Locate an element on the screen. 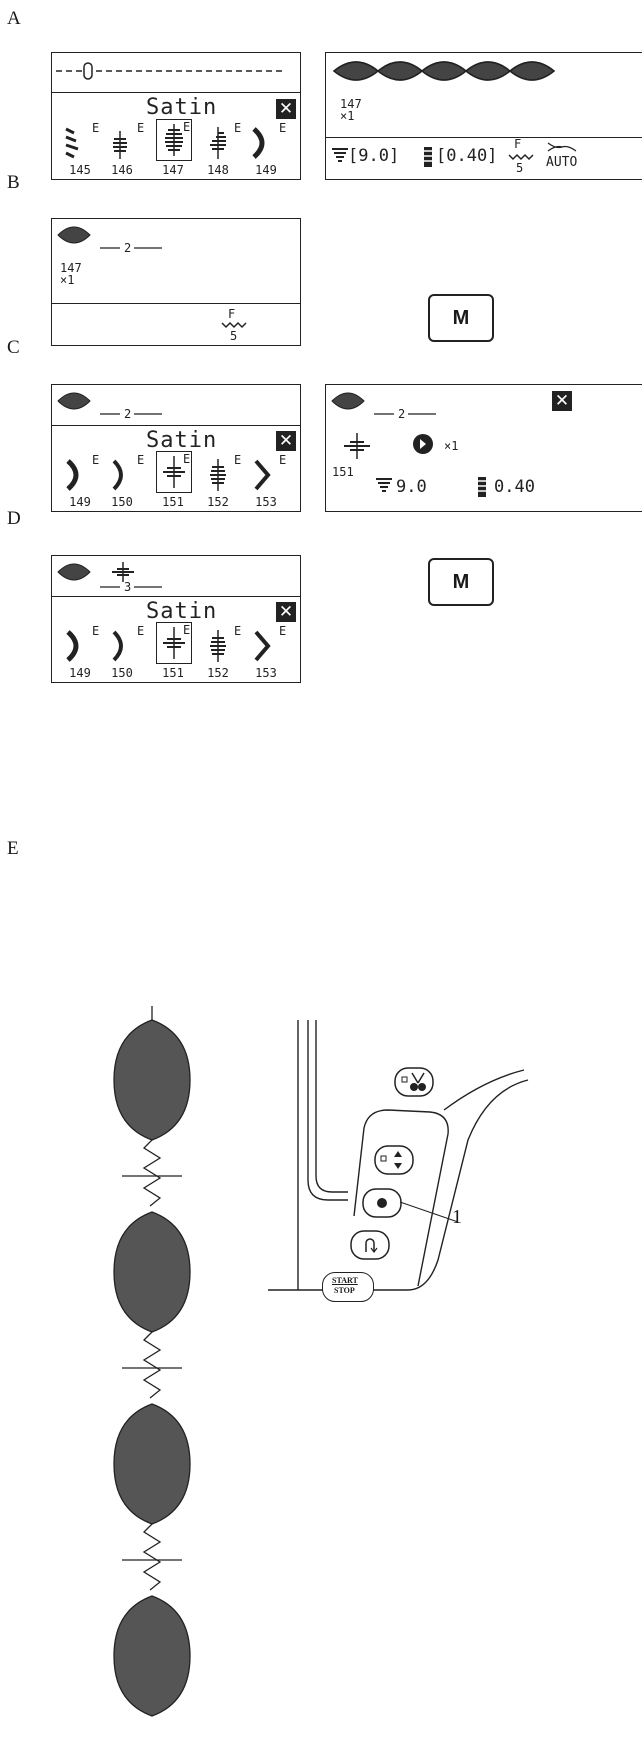  callout-number: 1 is located at coordinates (457, 1217).